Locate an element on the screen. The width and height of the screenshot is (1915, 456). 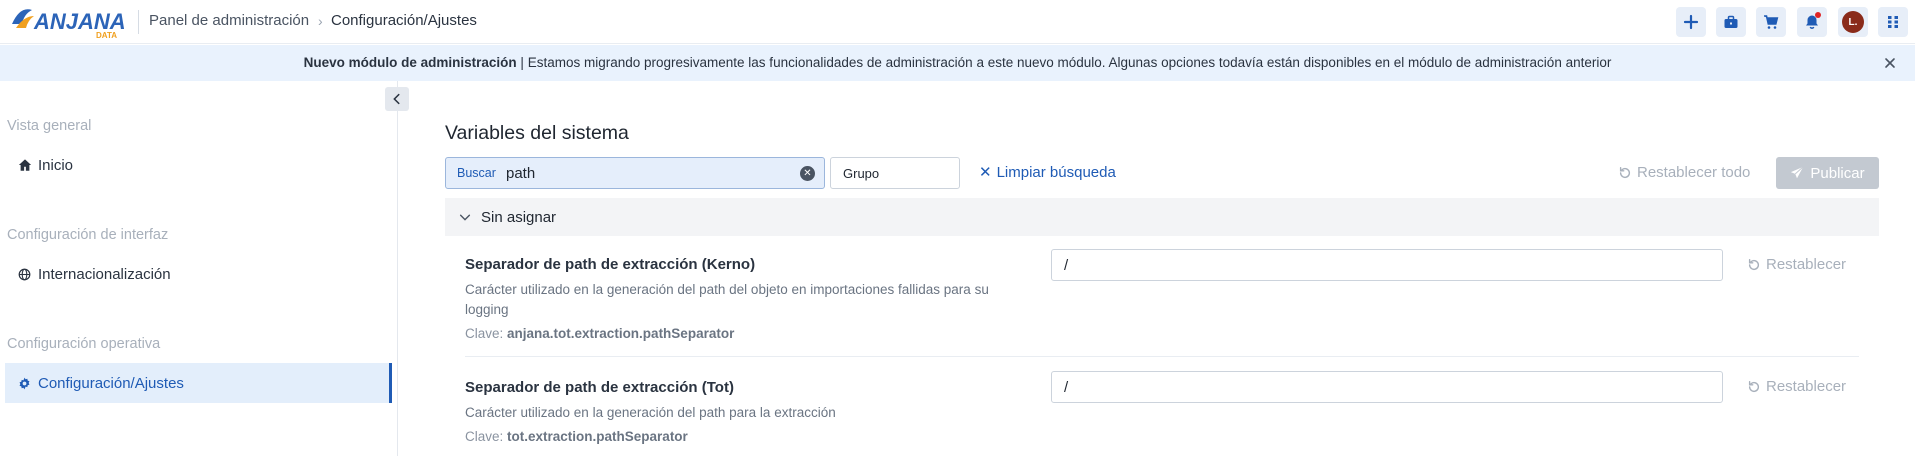
variable-name: Separador de path de extracción (Kerno) is located at coordinates (610, 264).